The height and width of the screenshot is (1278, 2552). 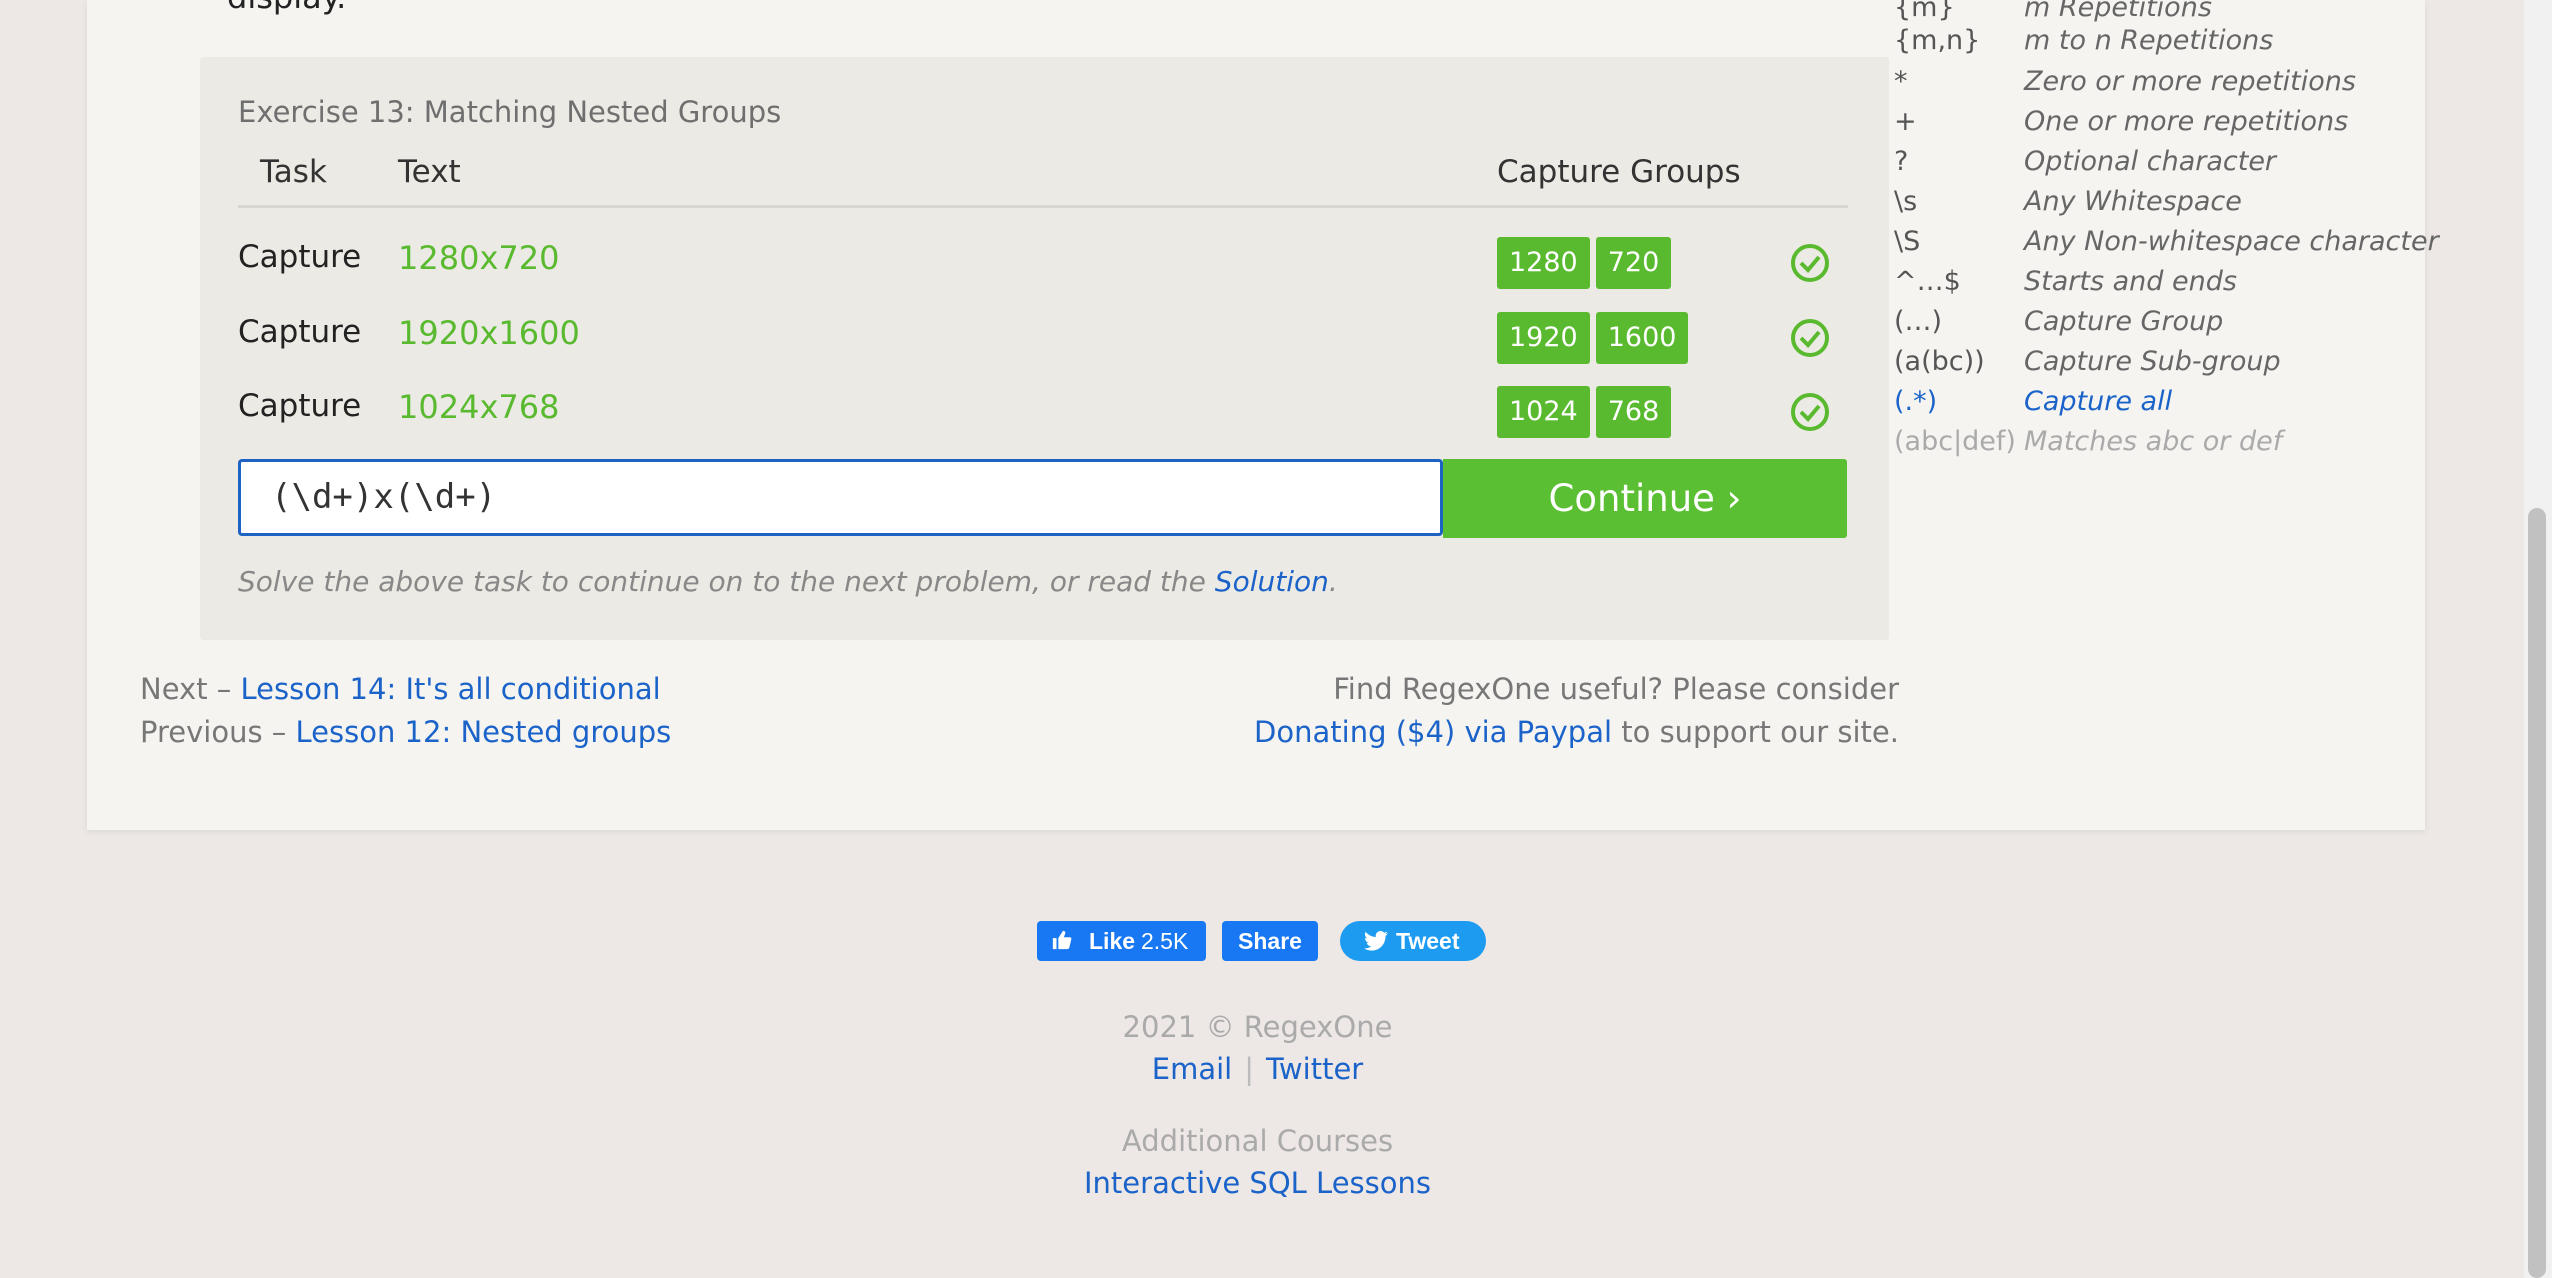 What do you see at coordinates (2130, 281) in the screenshot?
I see `reference-meaning: Starts and ends` at bounding box center [2130, 281].